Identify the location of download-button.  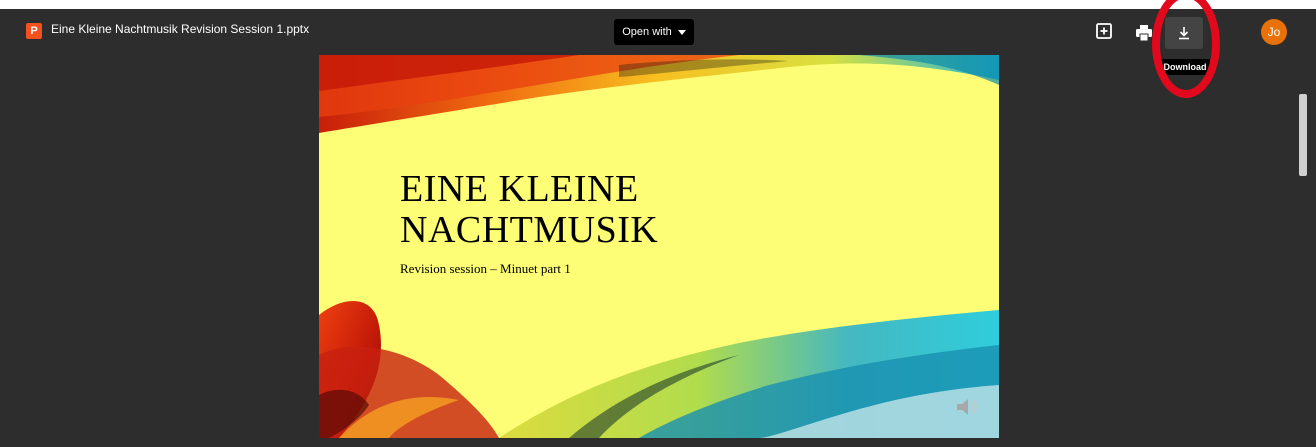
(1184, 33).